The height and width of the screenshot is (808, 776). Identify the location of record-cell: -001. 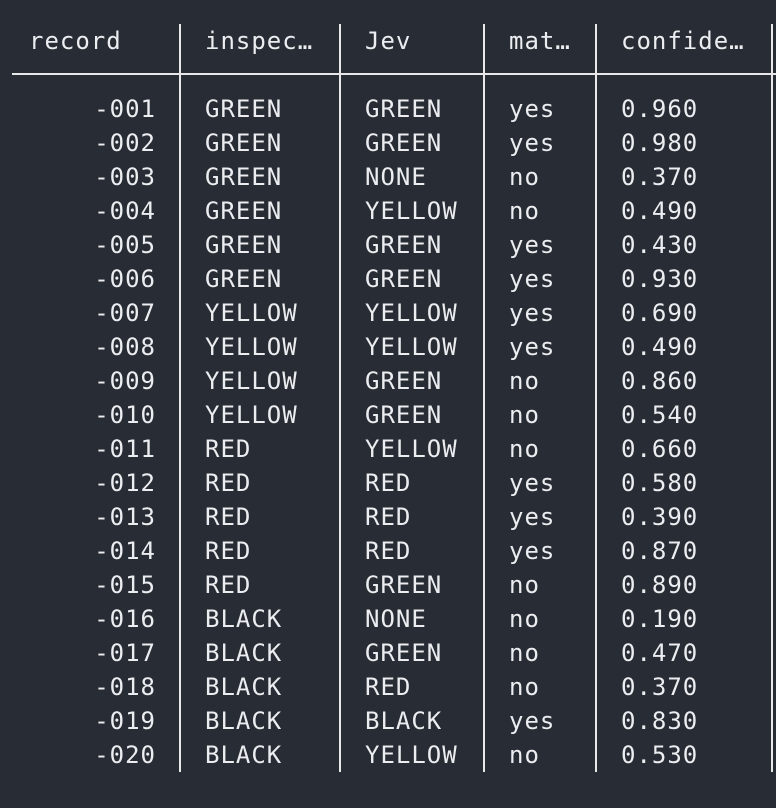
(125, 109).